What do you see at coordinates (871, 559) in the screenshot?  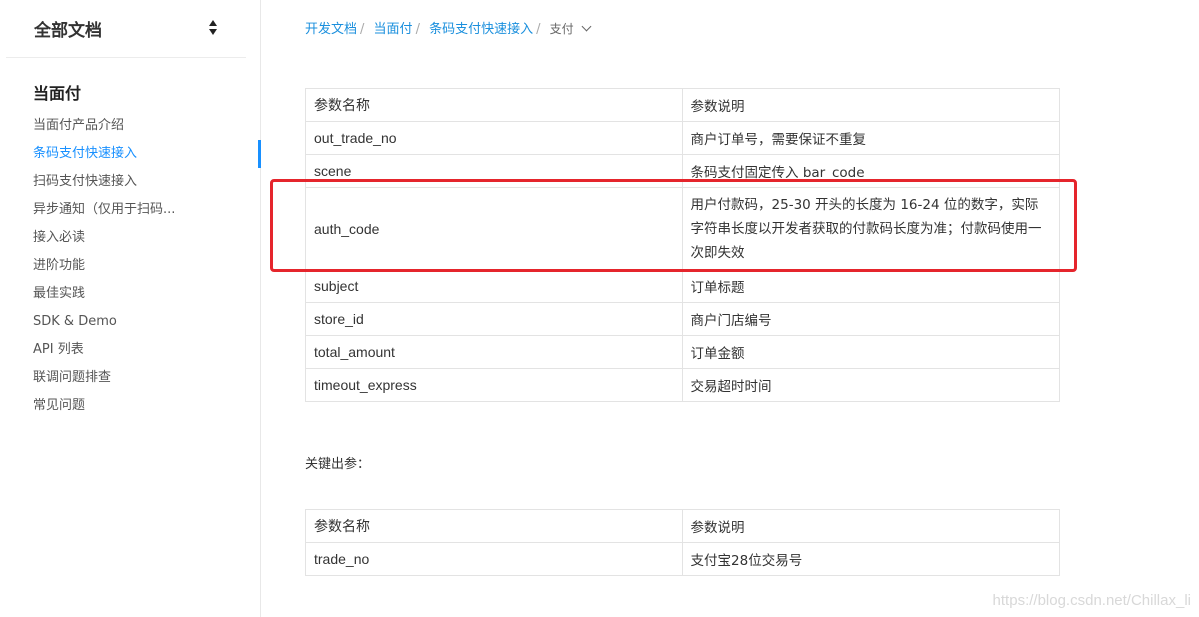 I see `param-desc: 支付宝28位交易号` at bounding box center [871, 559].